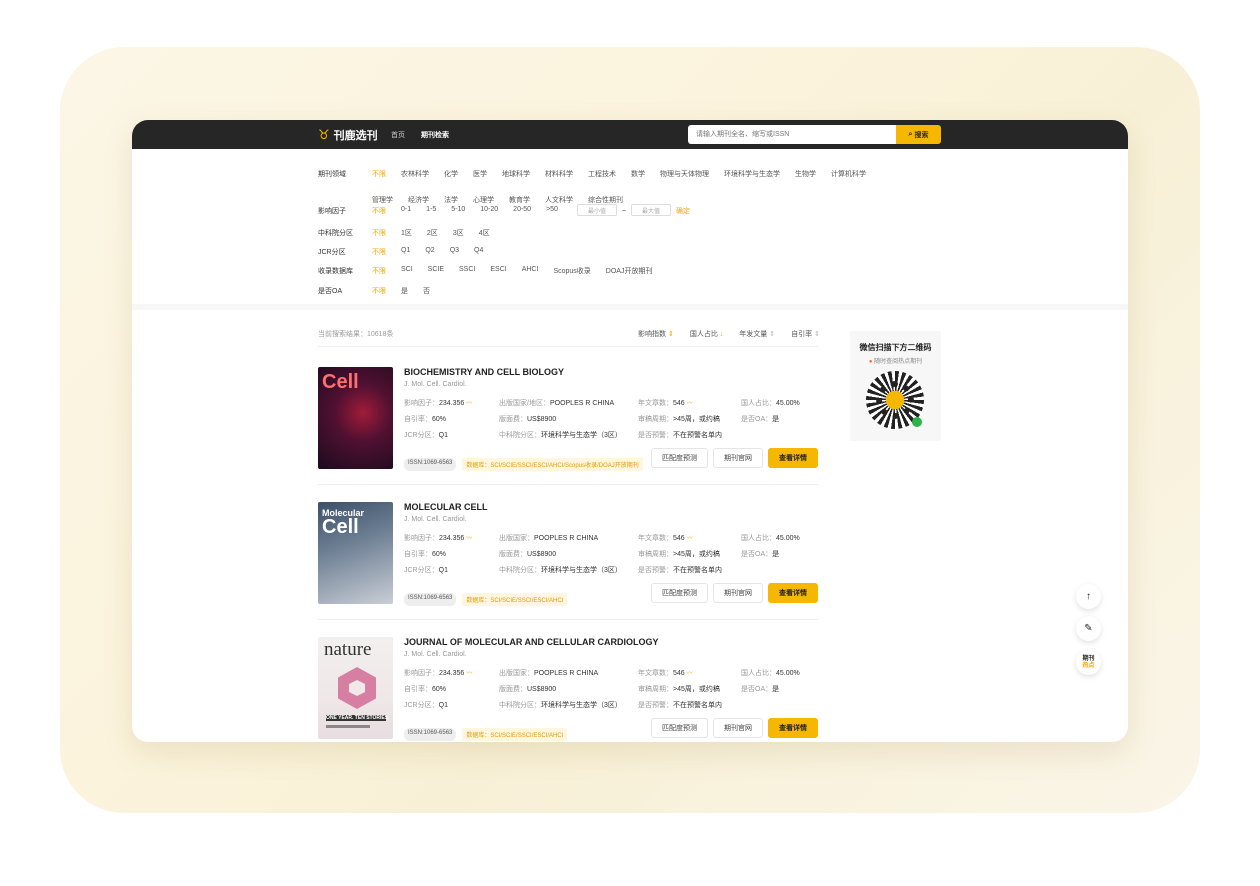 The height and width of the screenshot is (886, 1260). What do you see at coordinates (805, 174) in the screenshot?
I see `filter-option: 生物学` at bounding box center [805, 174].